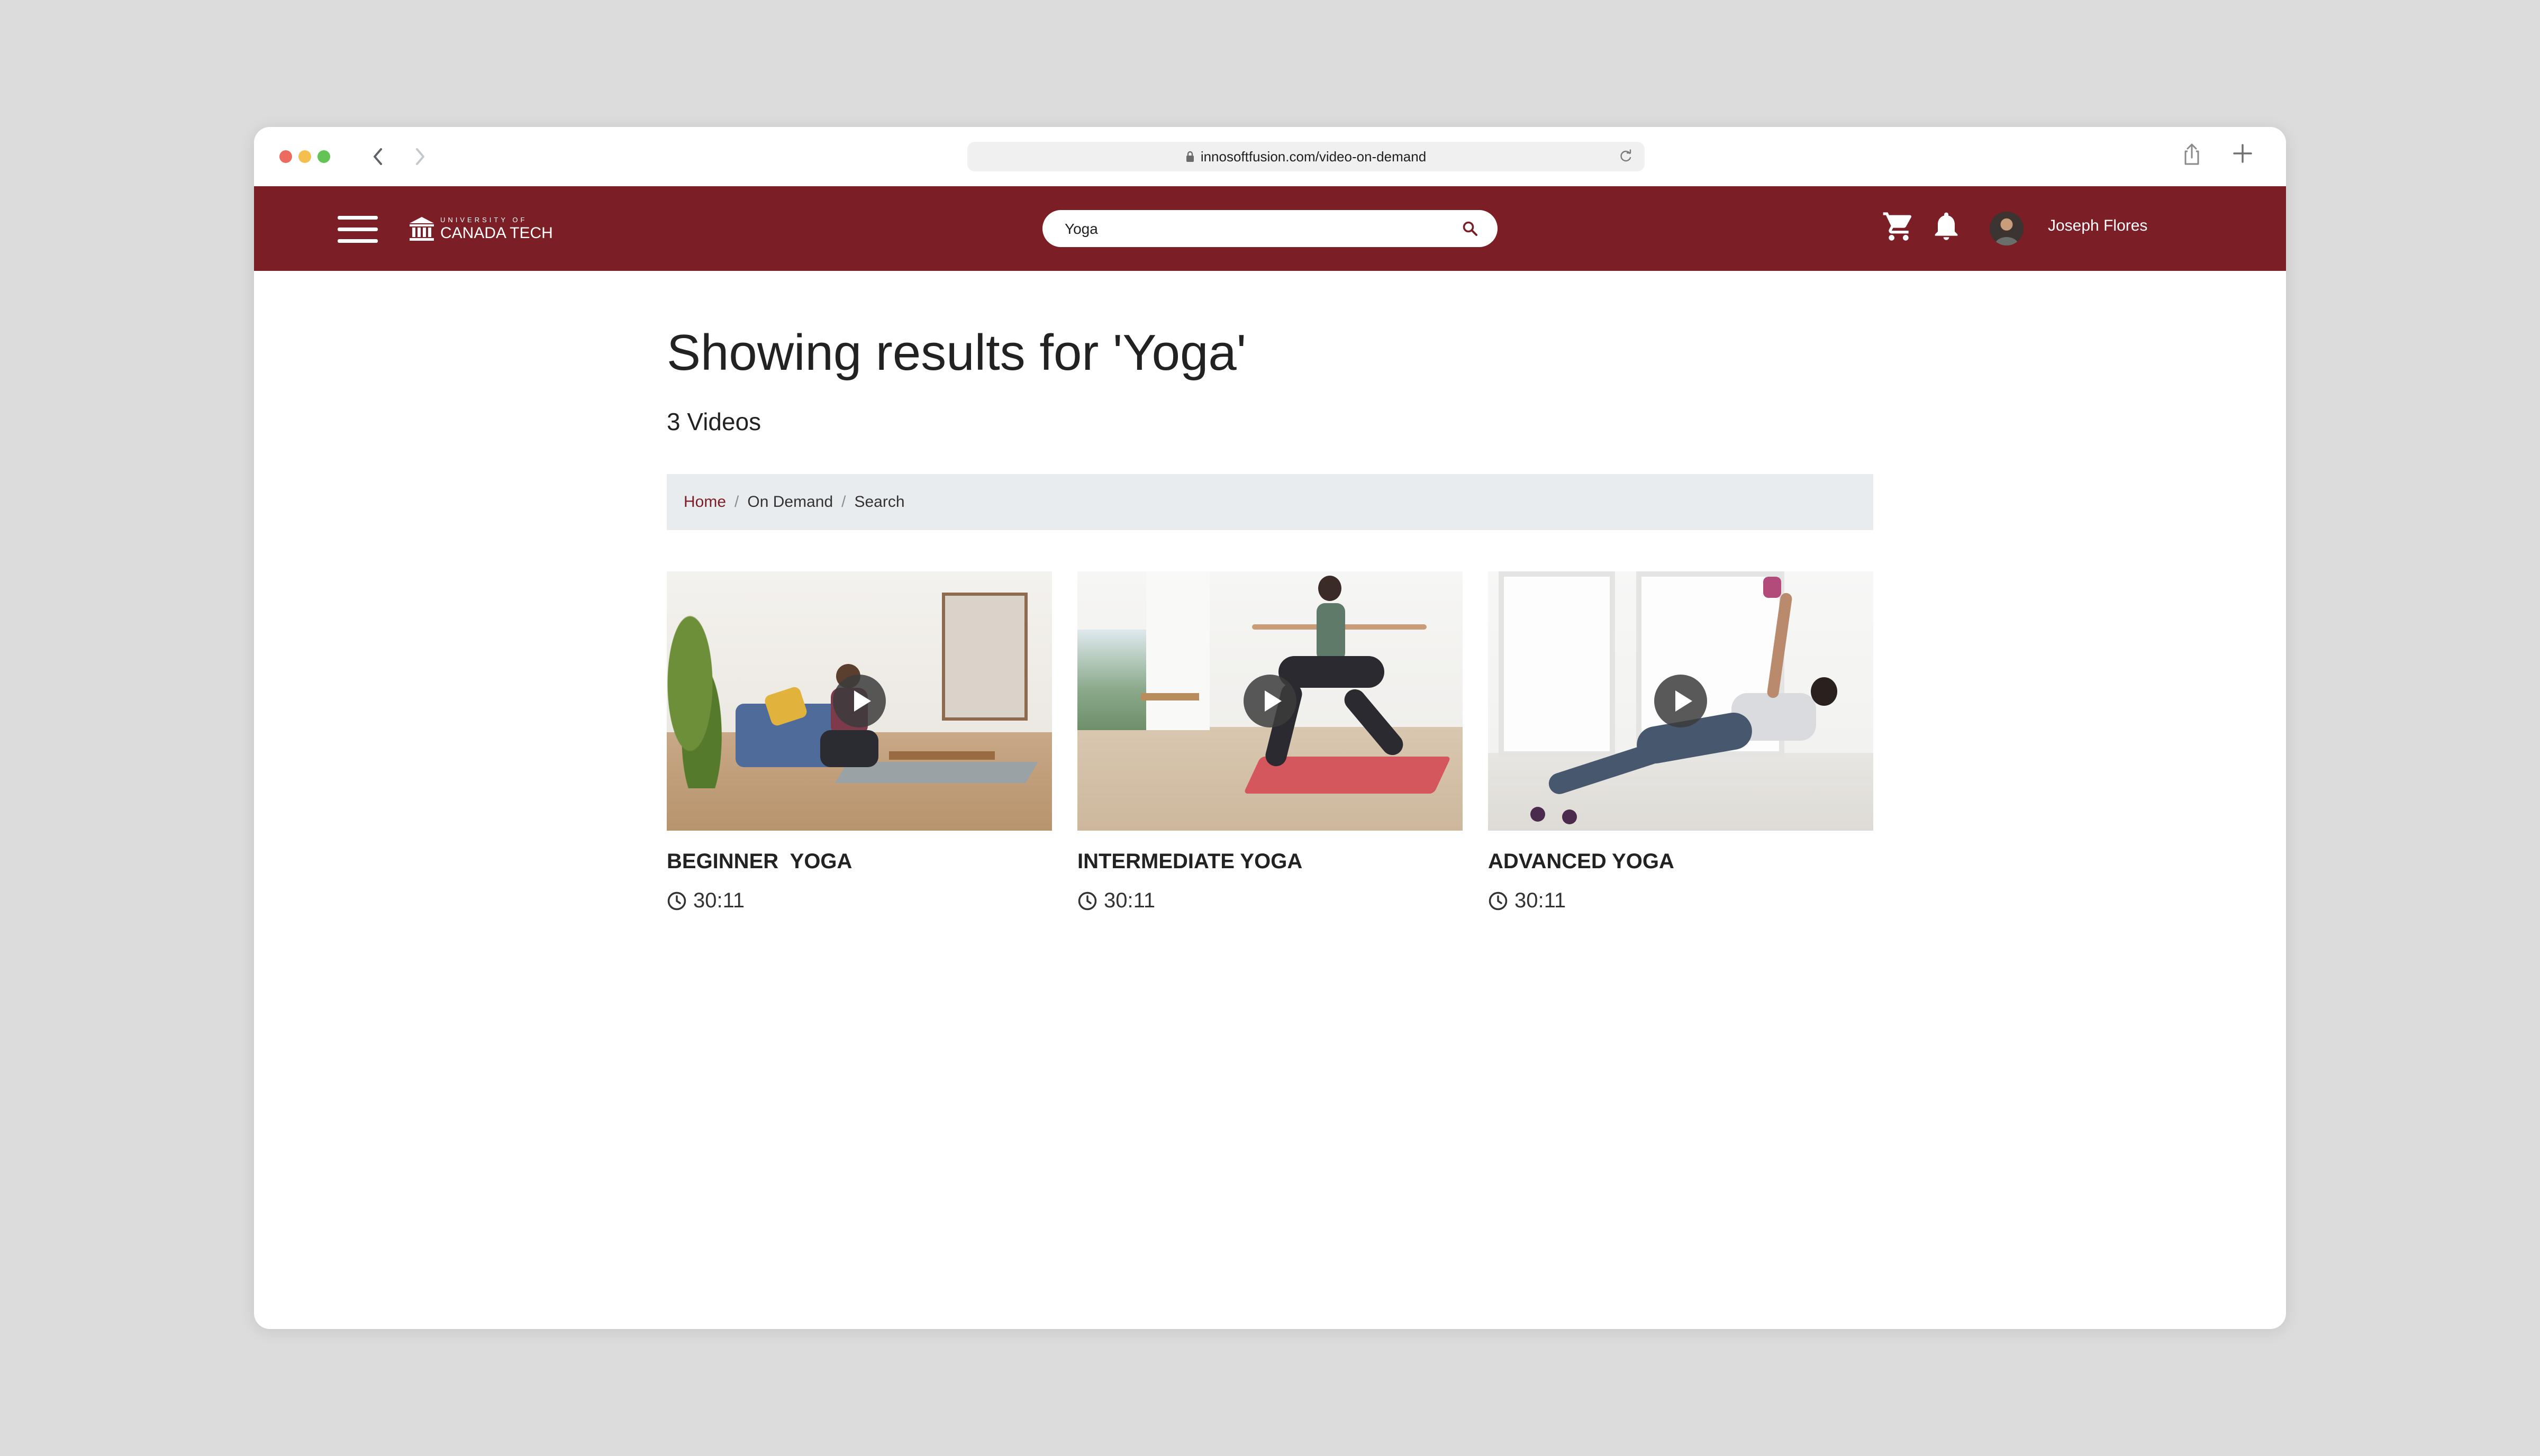  Describe the element at coordinates (957, 353) in the screenshot. I see `page-title: Showing results for 'Yoga'` at that location.